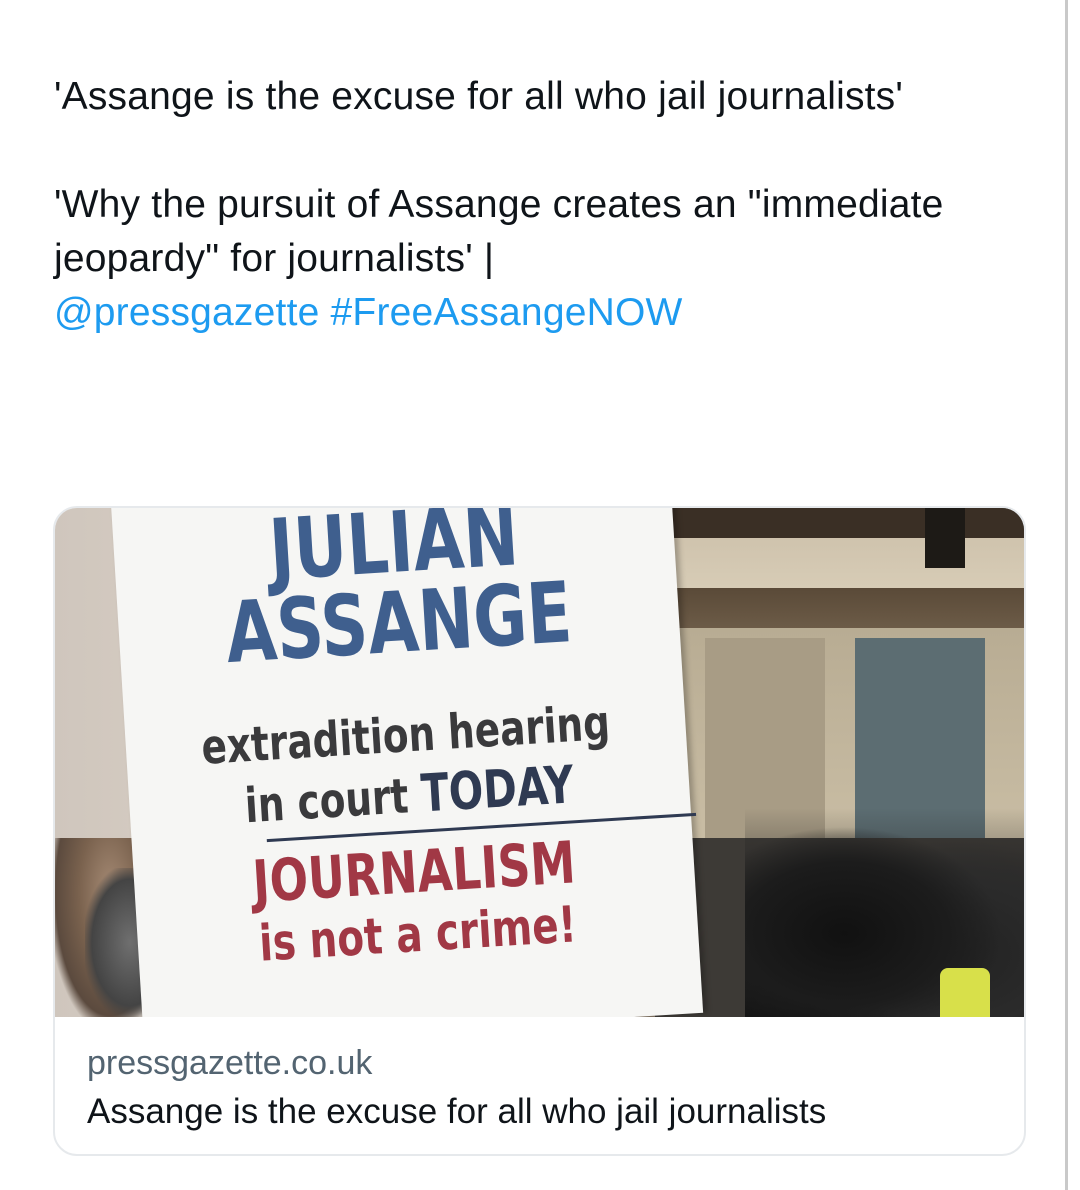 This screenshot has height=1190, width=1080. Describe the element at coordinates (945, 538) in the screenshot. I see `background-window` at that location.